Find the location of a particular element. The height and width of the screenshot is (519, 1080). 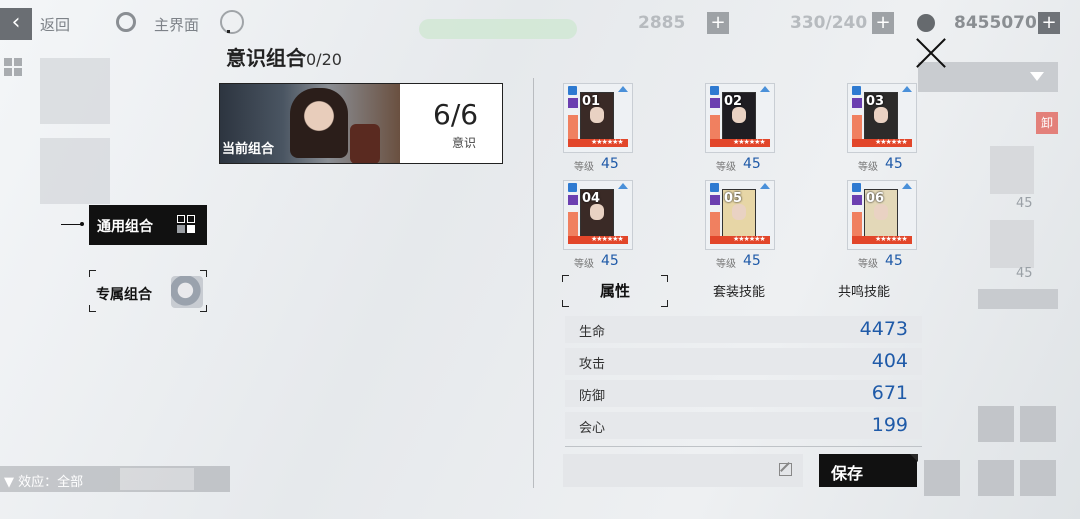

background-level: 45 is located at coordinates (1024, 273).